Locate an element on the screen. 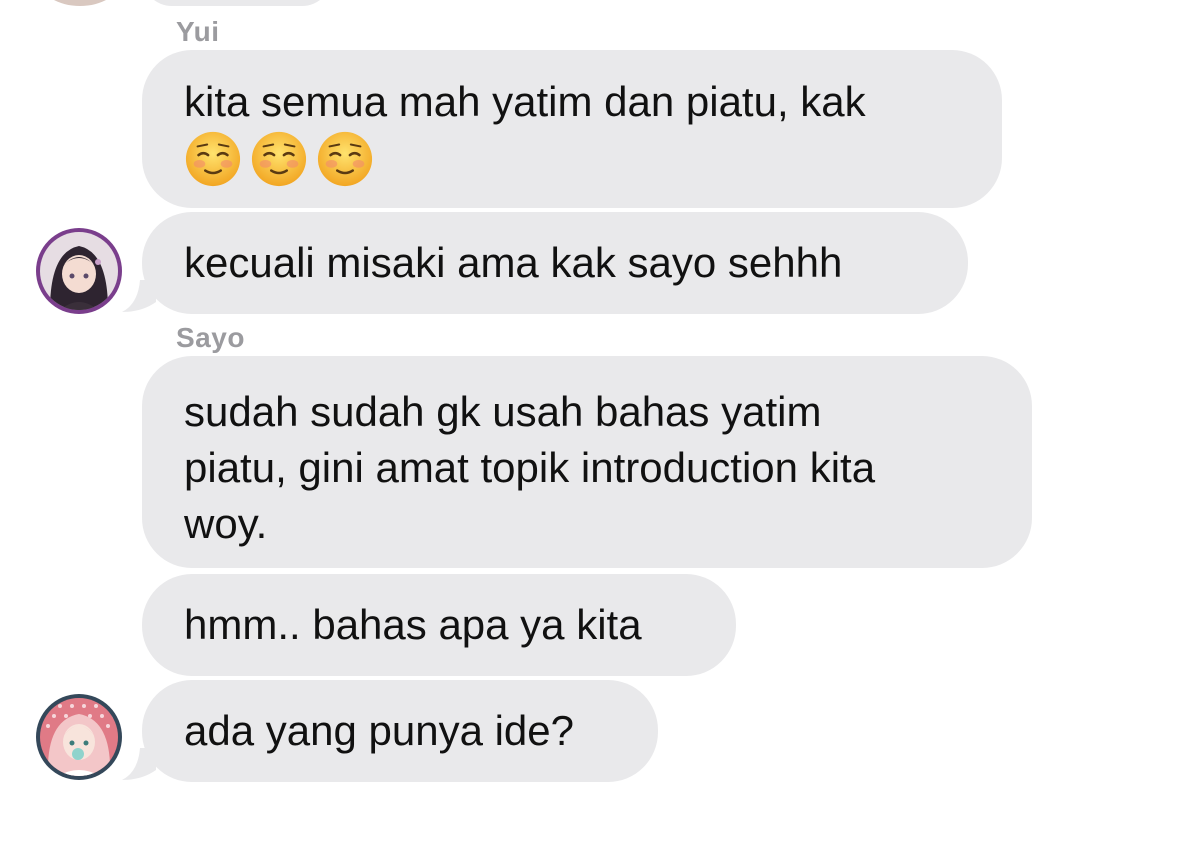 This screenshot has width=1200, height=853. message-text: kecuali misaki ama kak sayo sehhh is located at coordinates (513, 262).